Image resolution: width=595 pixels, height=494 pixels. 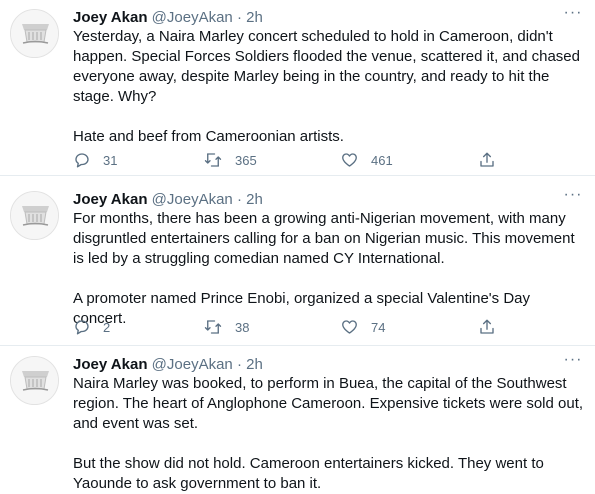 I want to click on reply-button: 31, so click(x=95, y=160).